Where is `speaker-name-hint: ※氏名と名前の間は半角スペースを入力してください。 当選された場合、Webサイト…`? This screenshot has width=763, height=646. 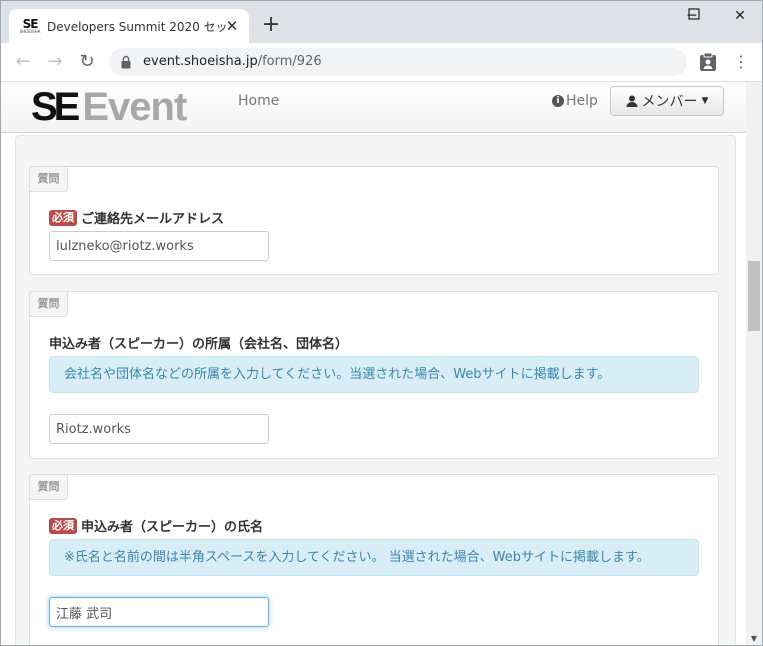
speaker-name-hint: ※氏名と名前の間は半角スペースを入力してください。 当選された場合、Webサイト… is located at coordinates (374, 557).